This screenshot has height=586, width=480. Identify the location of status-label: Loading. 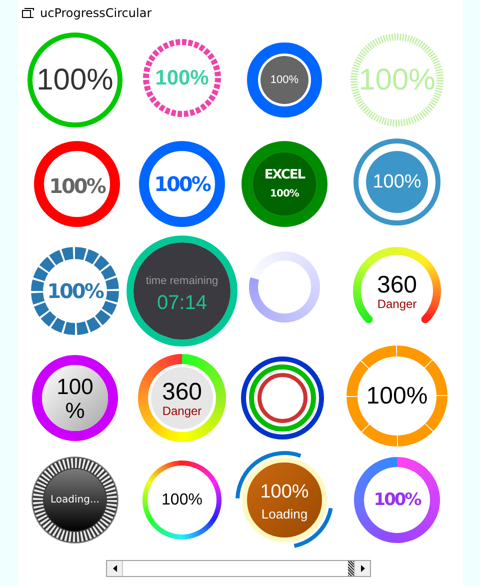
(284, 514).